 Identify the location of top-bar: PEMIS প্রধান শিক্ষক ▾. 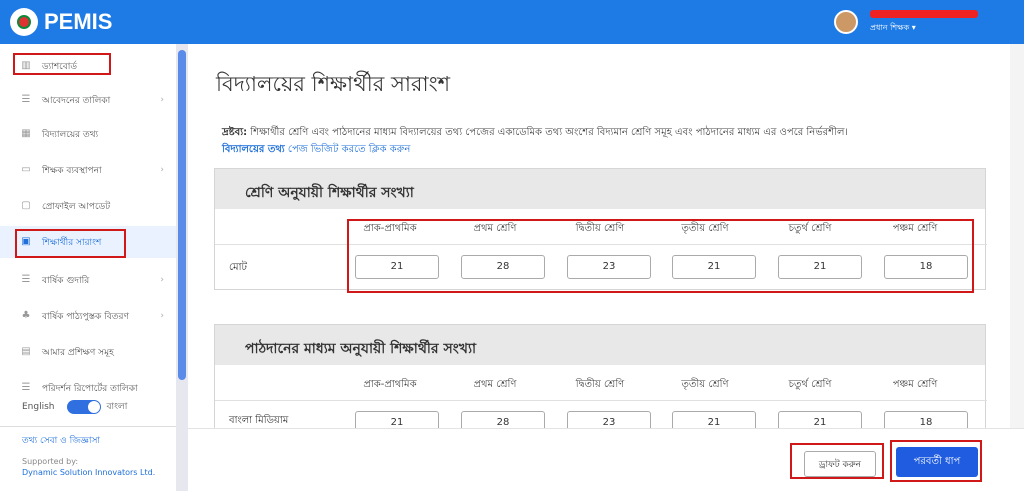
(512, 22).